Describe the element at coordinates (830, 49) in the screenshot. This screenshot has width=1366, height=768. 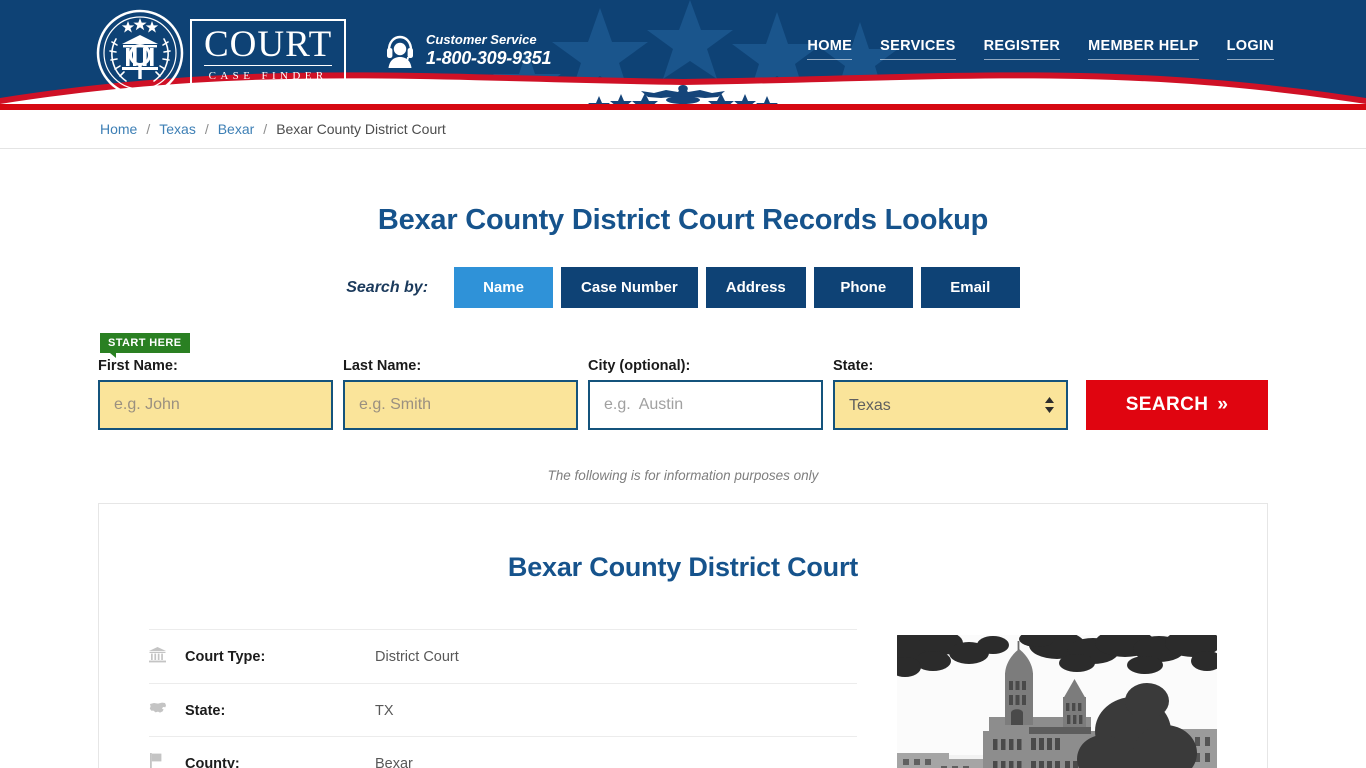
I see `nav-item-home: HOME` at that location.